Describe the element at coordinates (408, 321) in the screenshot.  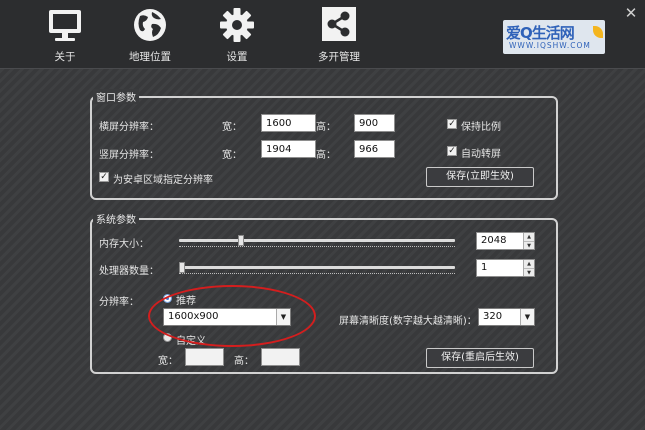
I see `clarity-label: 屏幕清晰度(数字越大越清晰)：` at that location.